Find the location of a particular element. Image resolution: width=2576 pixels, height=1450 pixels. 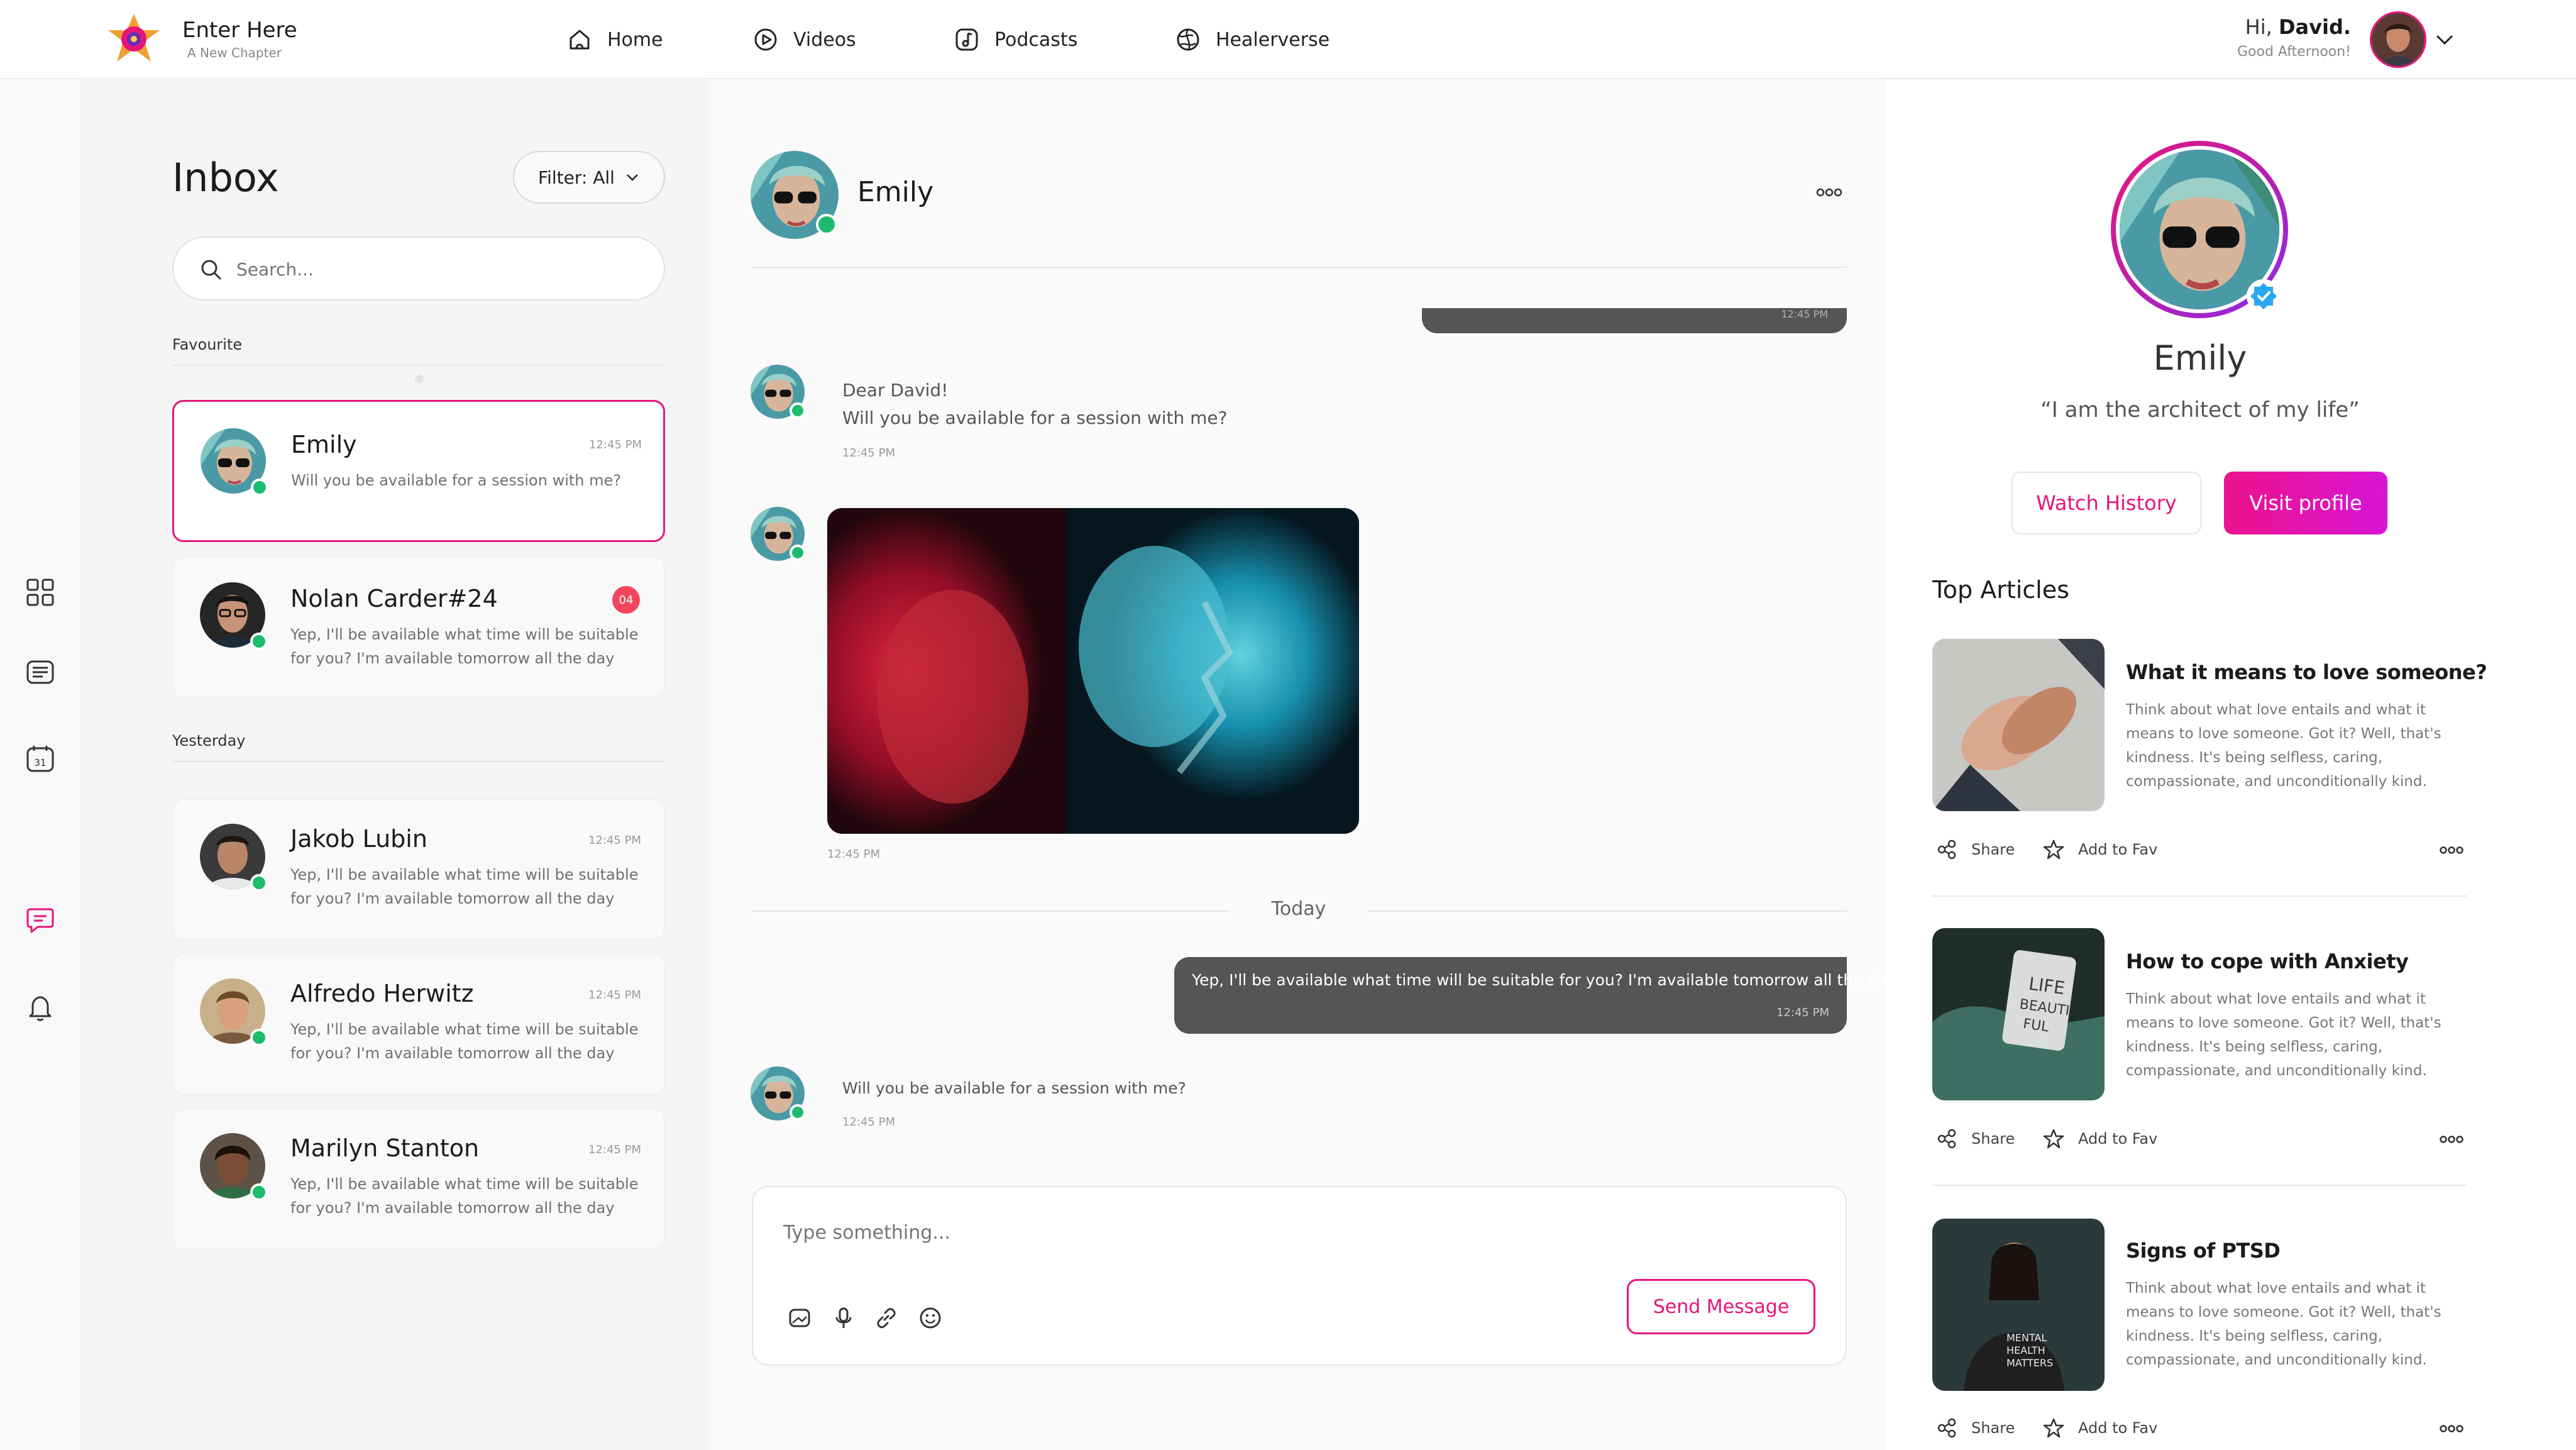

unread-badge: 04 is located at coordinates (626, 600).